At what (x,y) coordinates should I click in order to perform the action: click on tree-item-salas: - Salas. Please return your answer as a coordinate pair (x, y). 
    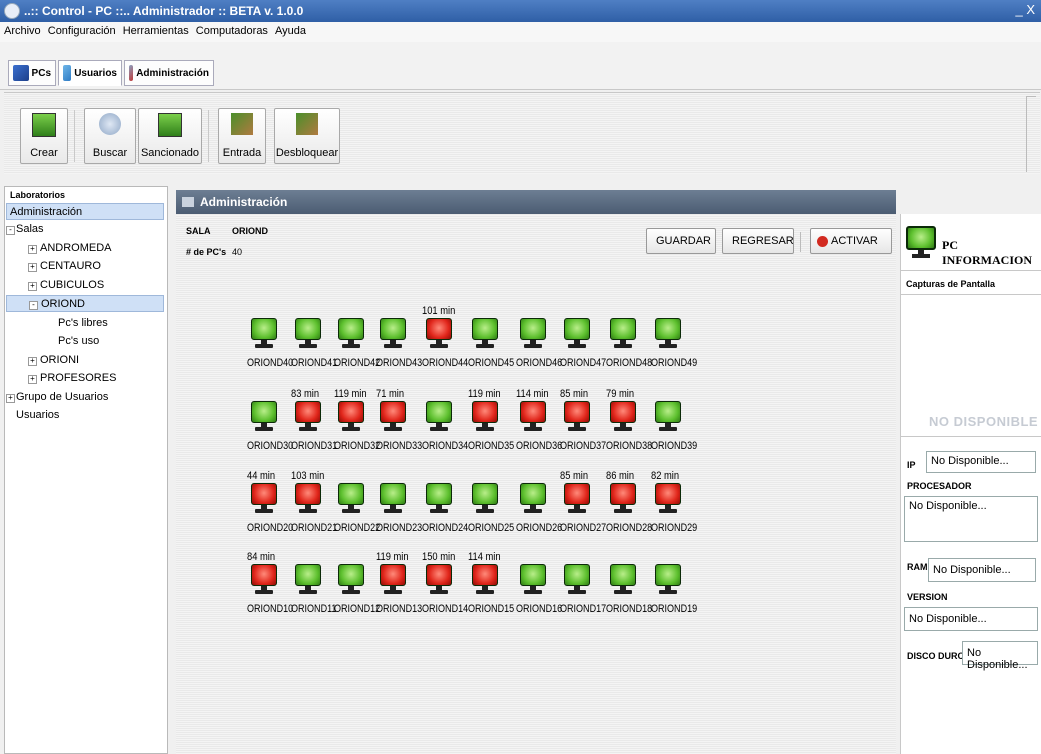
    Looking at the image, I should click on (83, 229).